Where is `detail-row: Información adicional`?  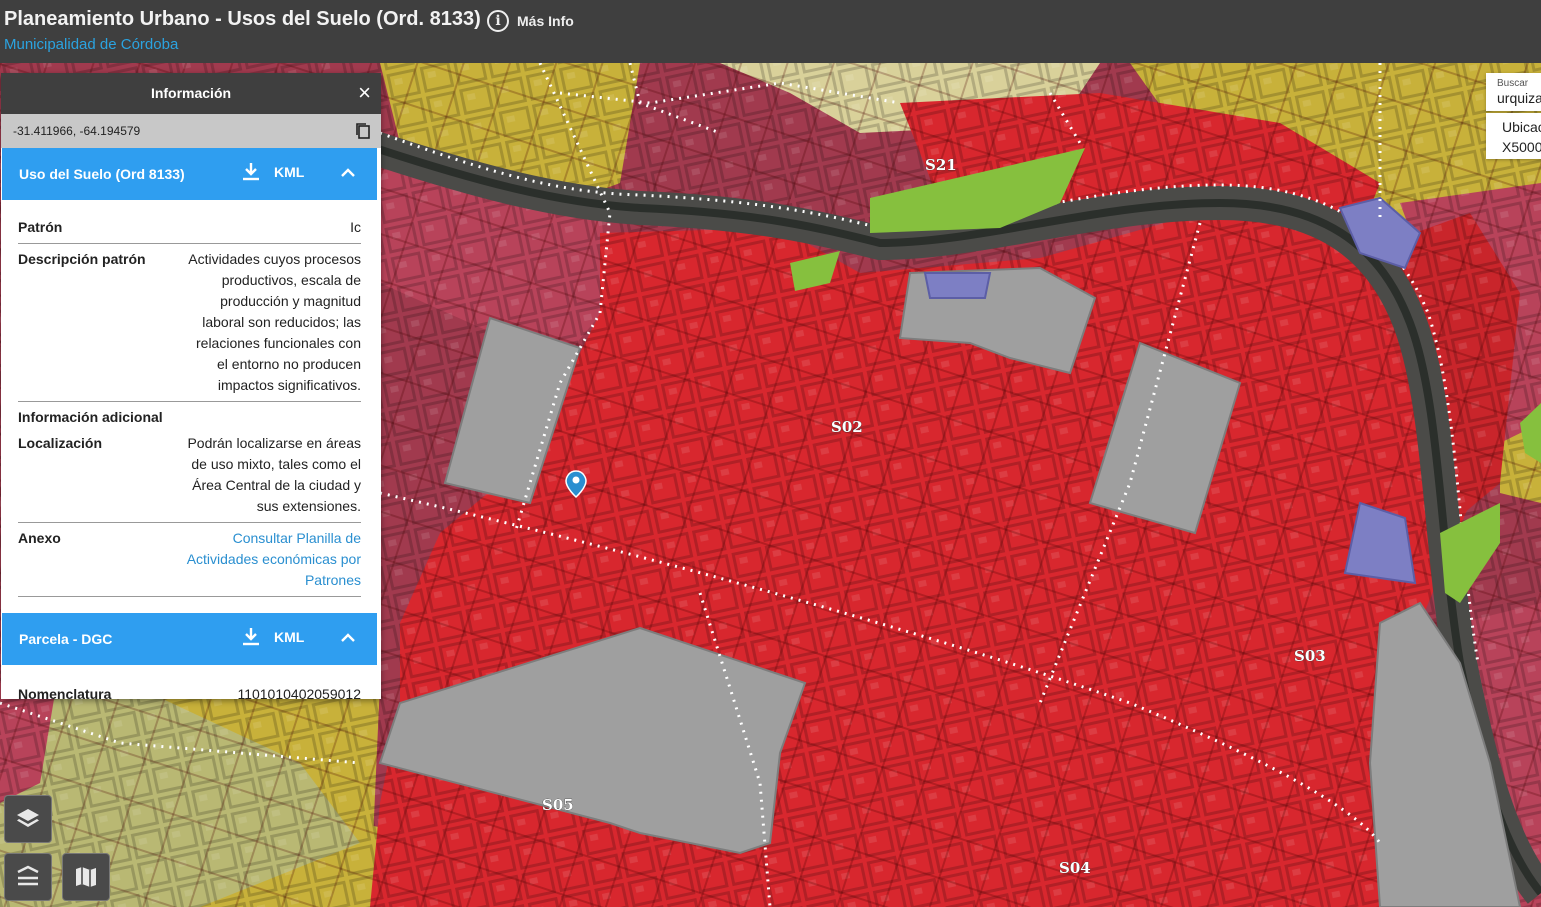 detail-row: Información adicional is located at coordinates (189, 415).